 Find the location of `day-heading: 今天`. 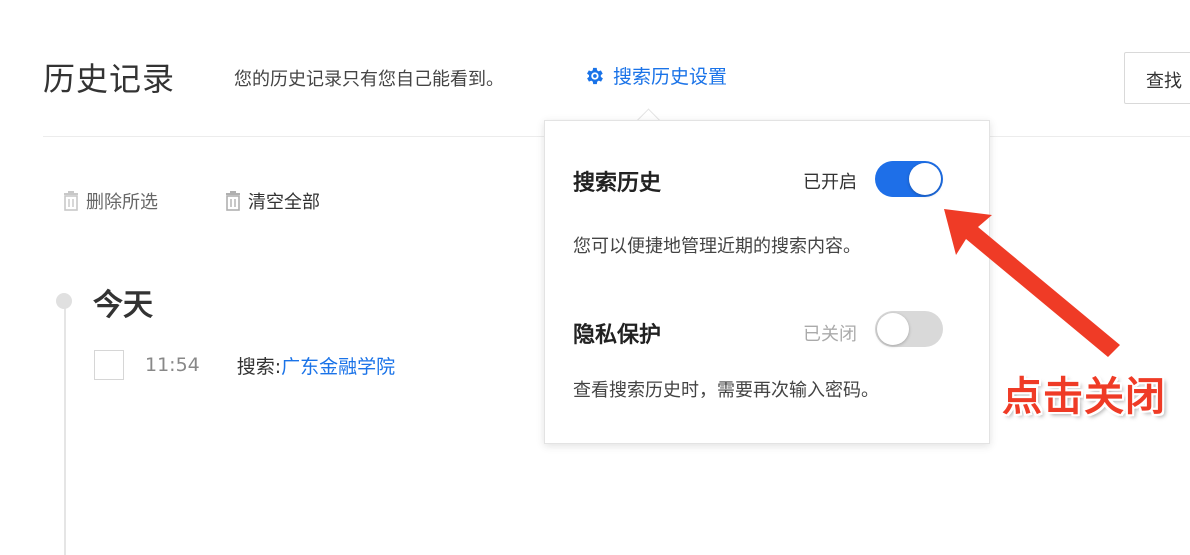

day-heading: 今天 is located at coordinates (123, 305).